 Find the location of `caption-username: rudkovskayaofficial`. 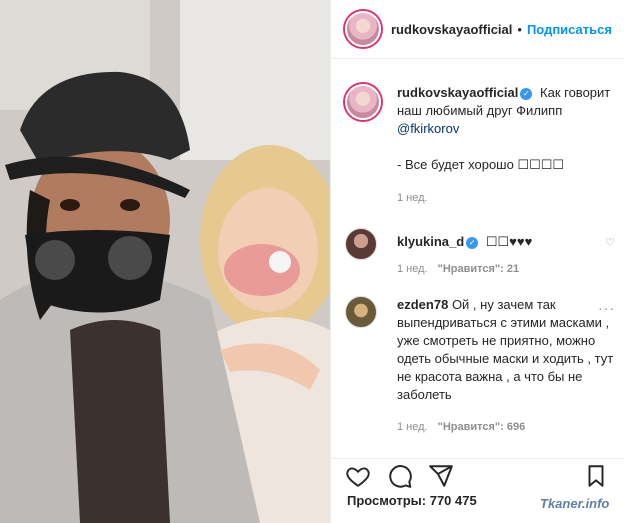

caption-username: rudkovskayaofficial is located at coordinates (457, 92).